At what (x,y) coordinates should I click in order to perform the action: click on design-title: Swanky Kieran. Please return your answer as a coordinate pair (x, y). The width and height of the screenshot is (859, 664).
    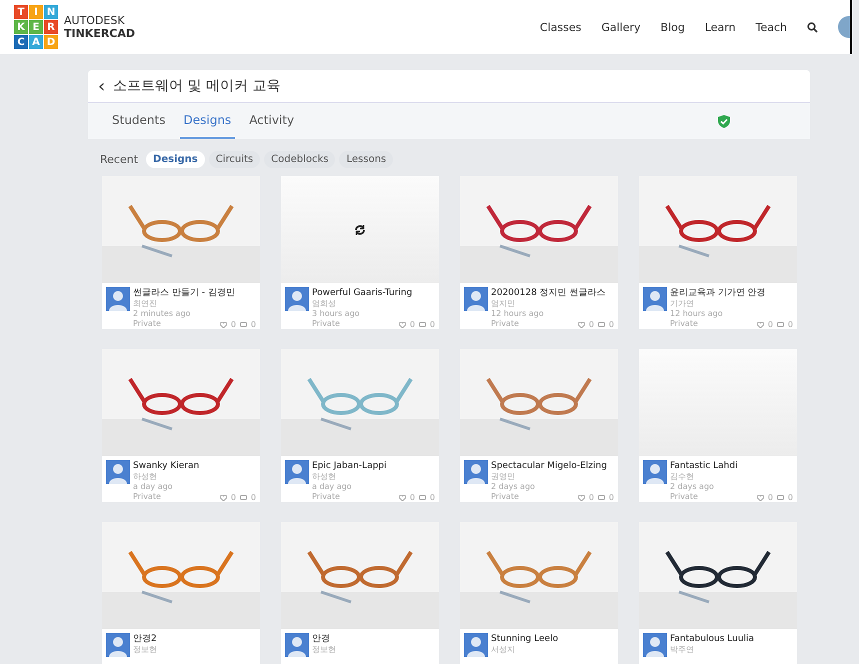
    Looking at the image, I should click on (166, 466).